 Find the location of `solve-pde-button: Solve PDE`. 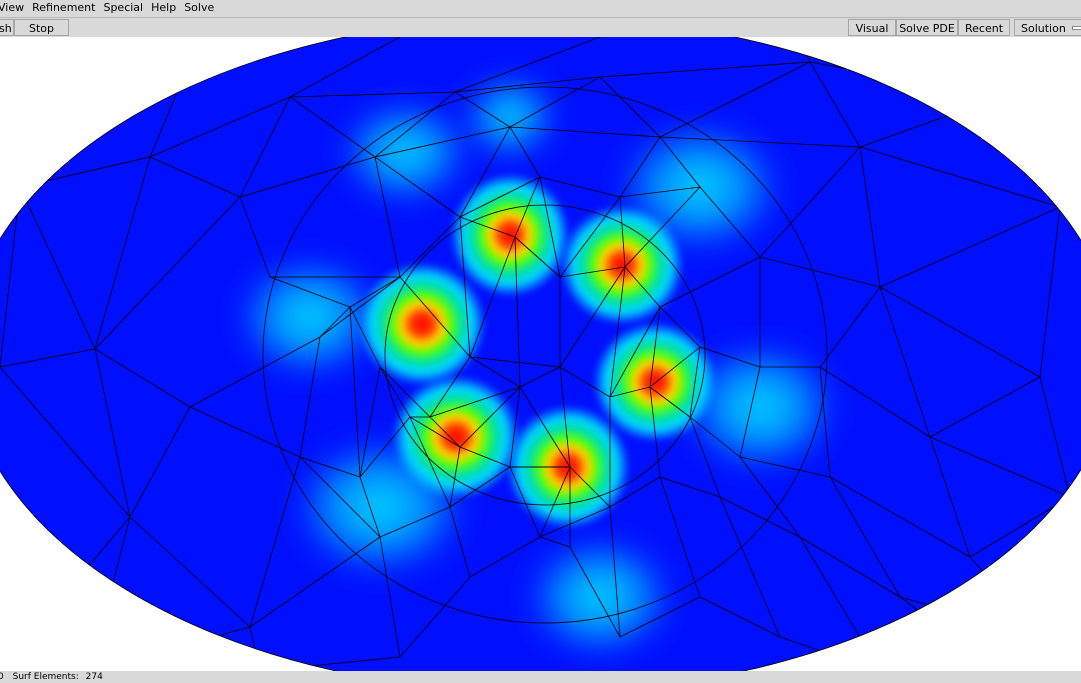

solve-pde-button: Solve PDE is located at coordinates (927, 27).